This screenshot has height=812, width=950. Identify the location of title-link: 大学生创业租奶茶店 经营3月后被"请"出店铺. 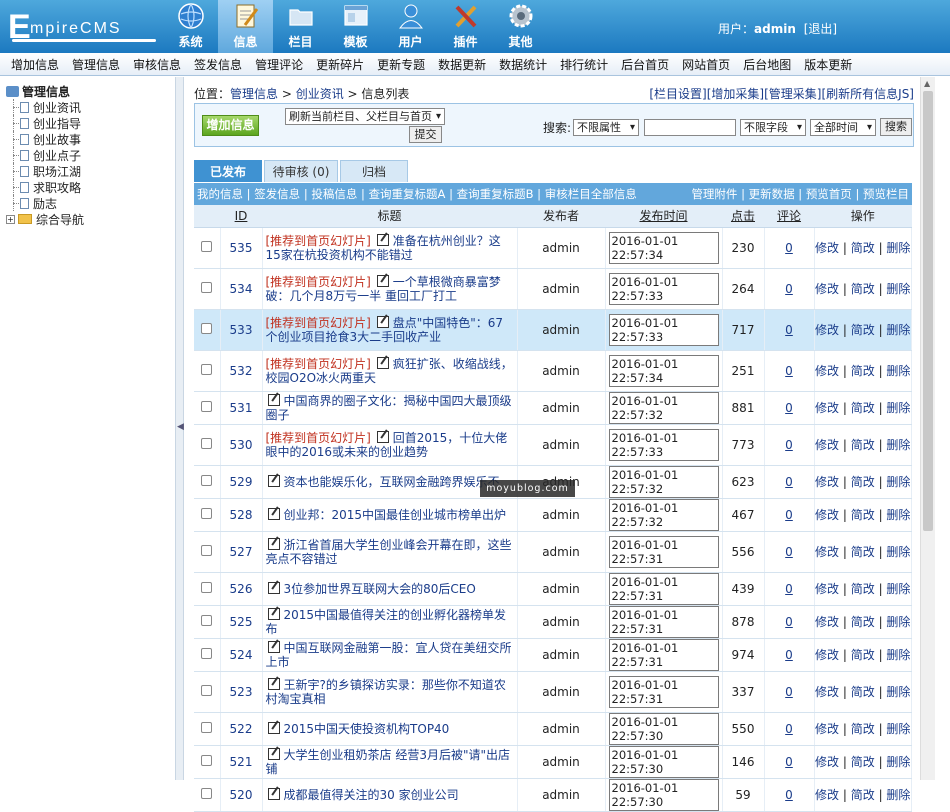
(388, 762).